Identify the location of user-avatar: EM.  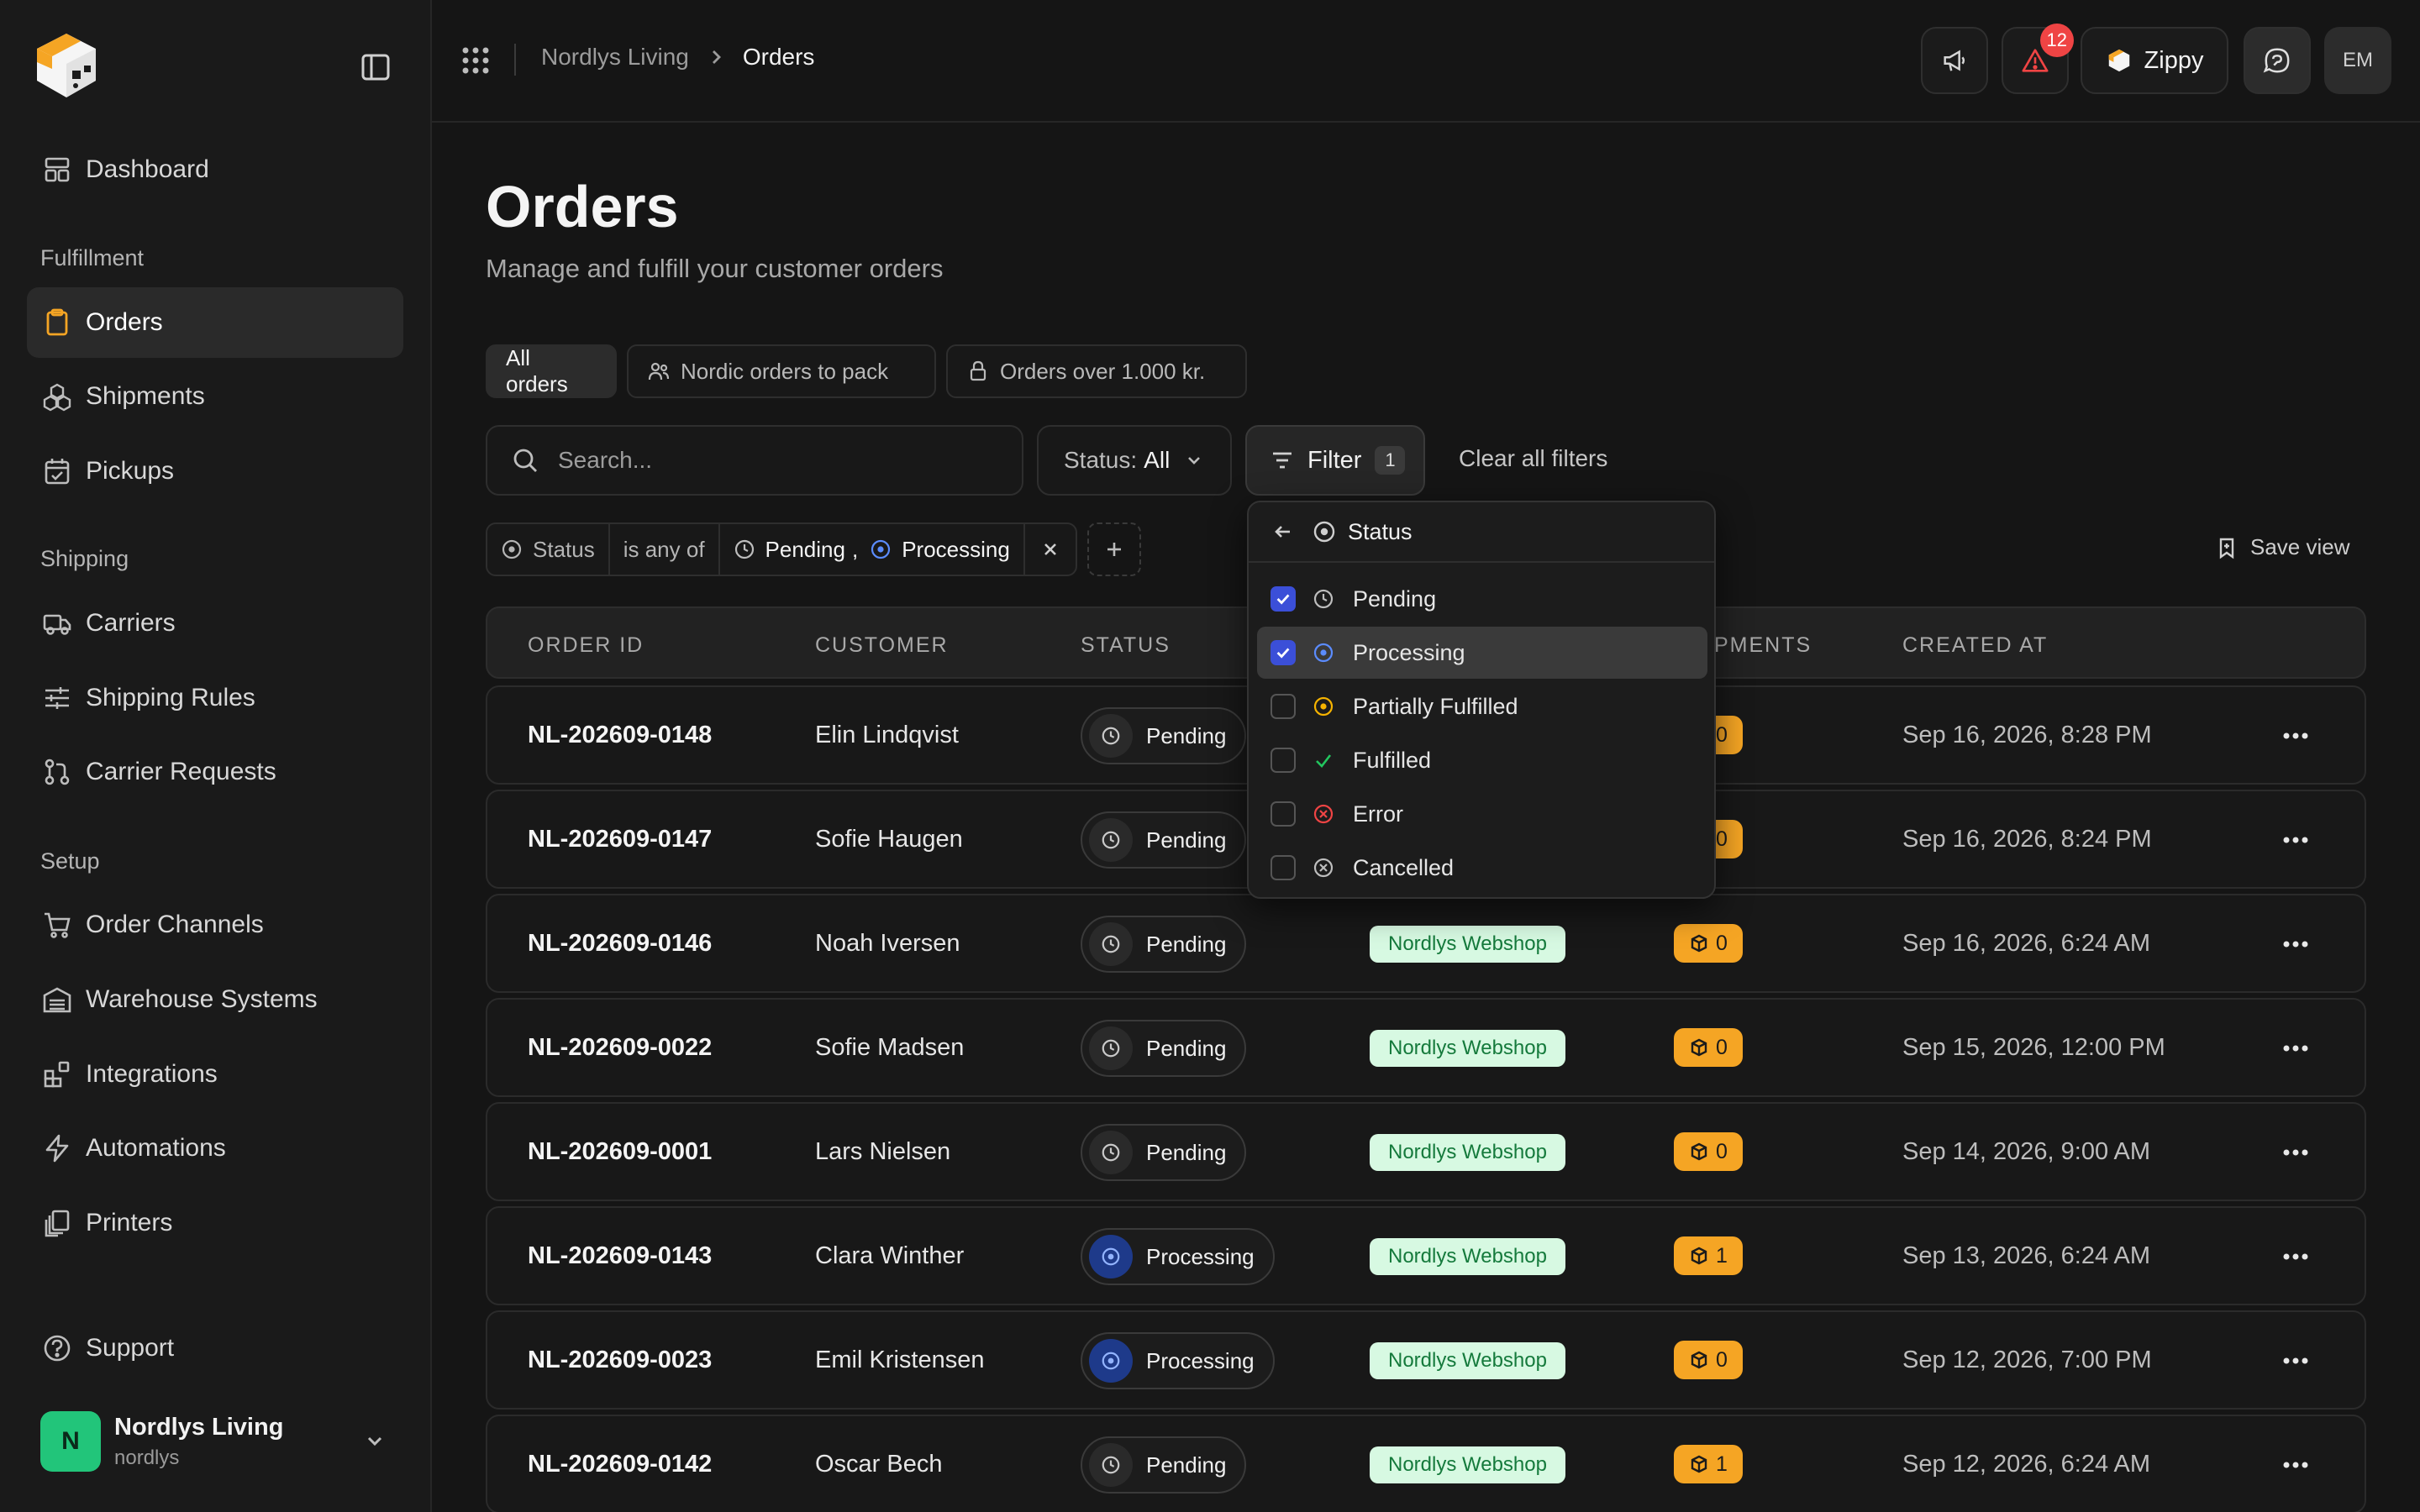
(2357, 60).